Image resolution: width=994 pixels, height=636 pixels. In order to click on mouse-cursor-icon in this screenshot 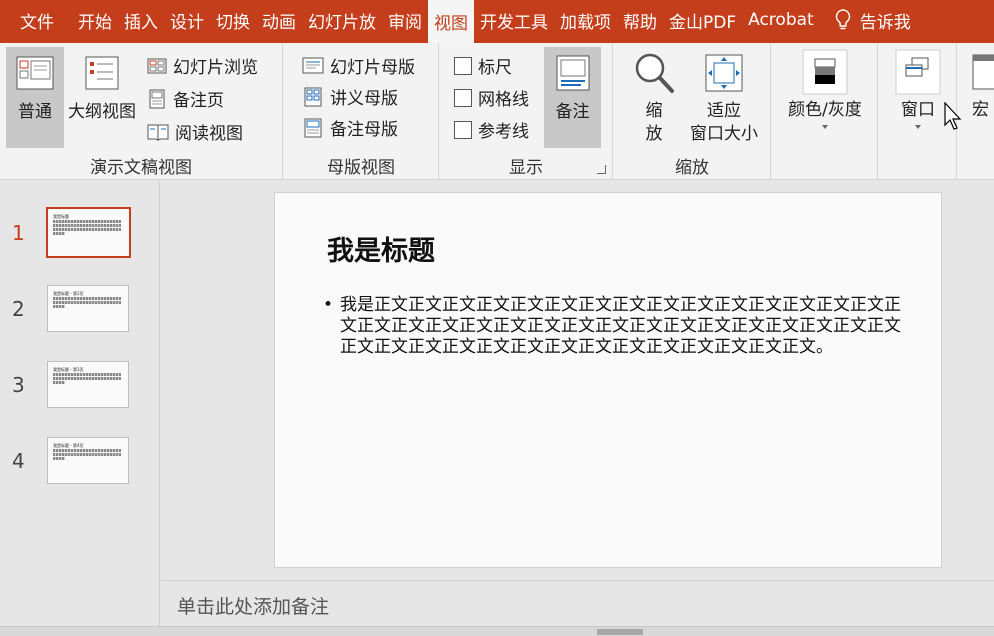, I will do `click(953, 117)`.